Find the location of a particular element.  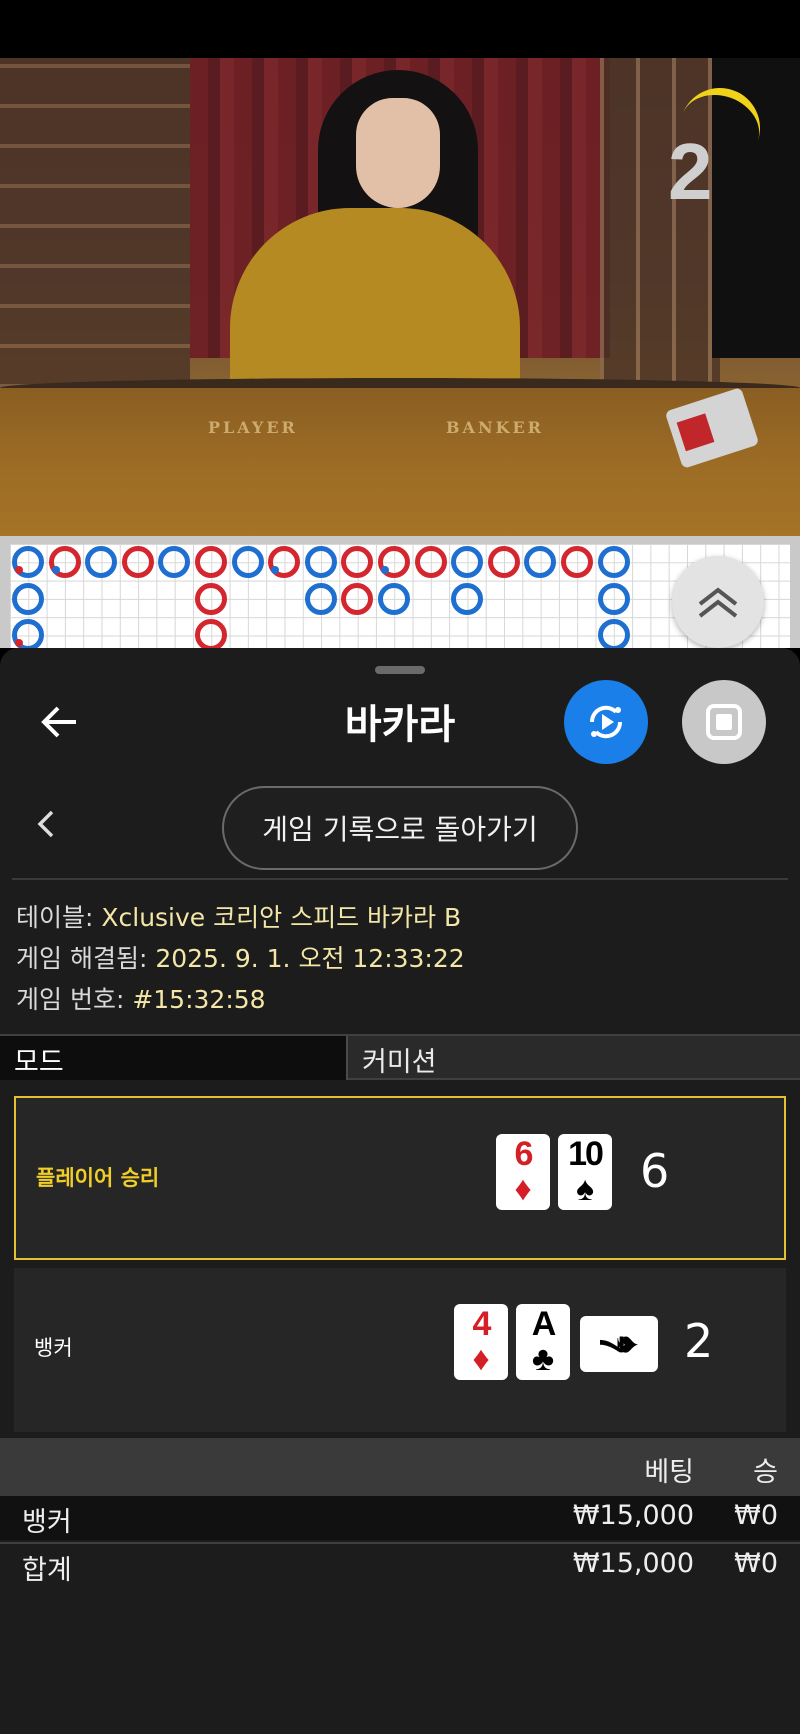

card-rank: A is located at coordinates (544, 1324).